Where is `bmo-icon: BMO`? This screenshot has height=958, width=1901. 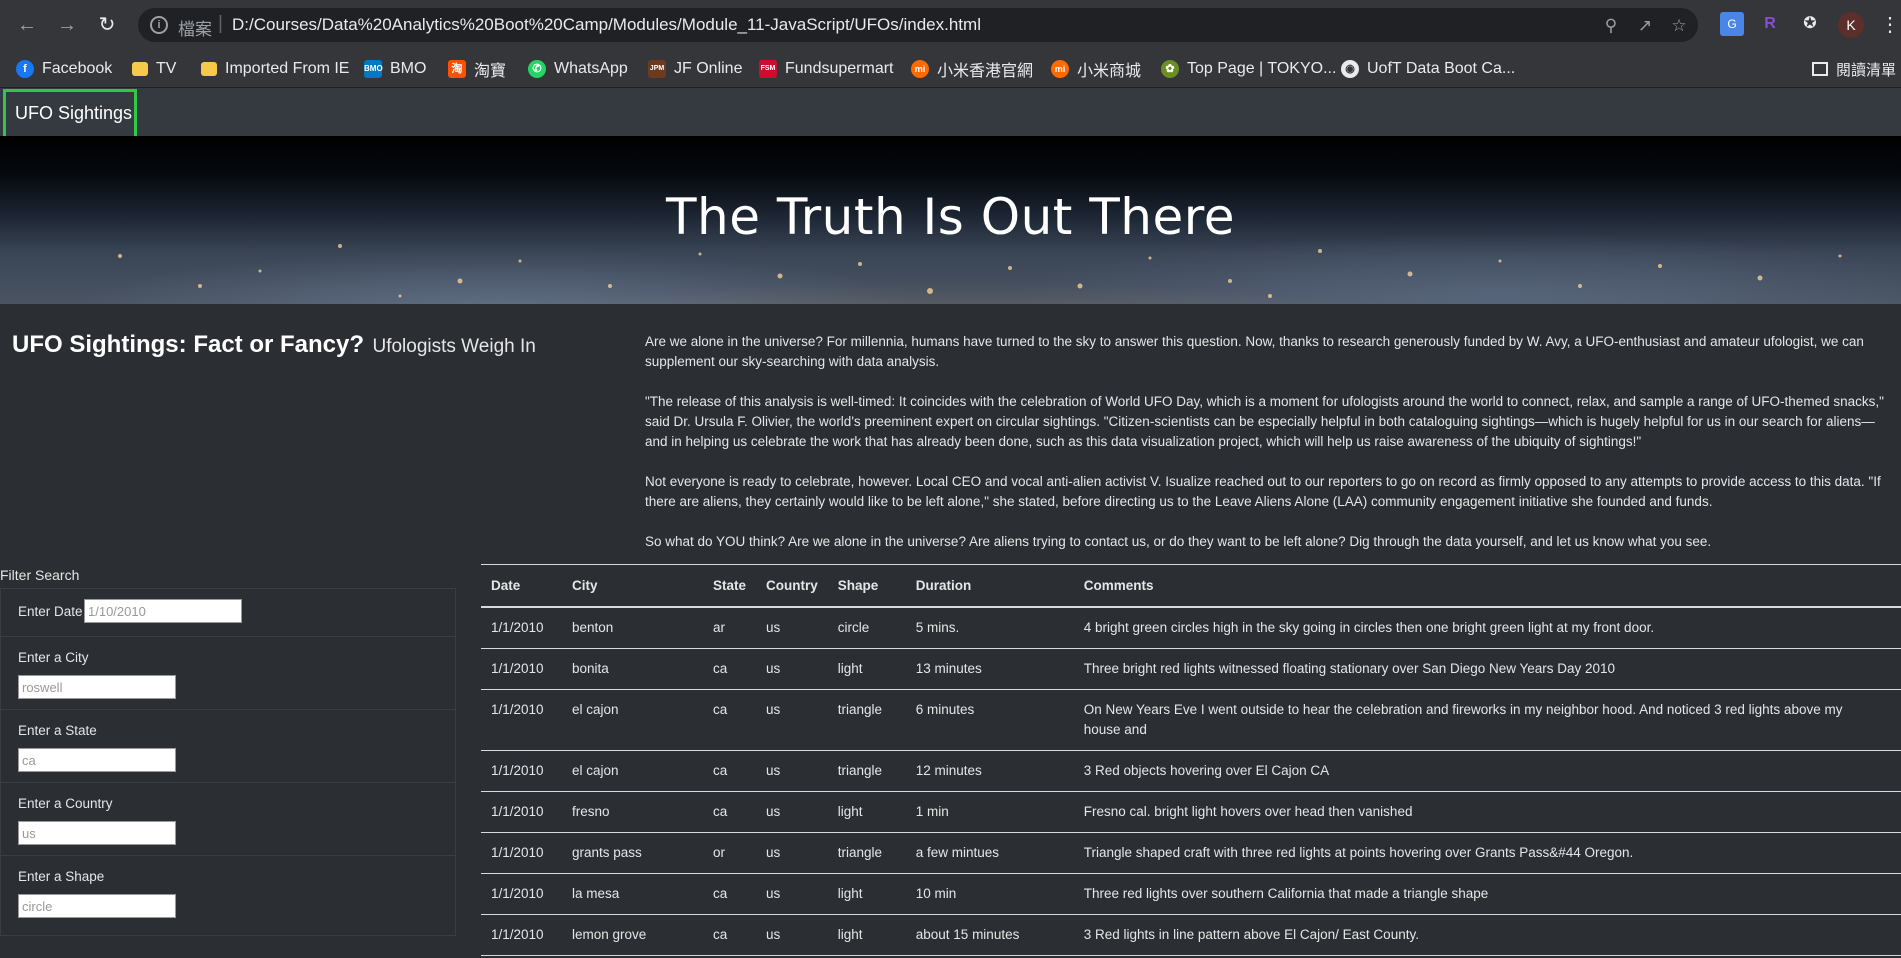
bmo-icon: BMO is located at coordinates (373, 69).